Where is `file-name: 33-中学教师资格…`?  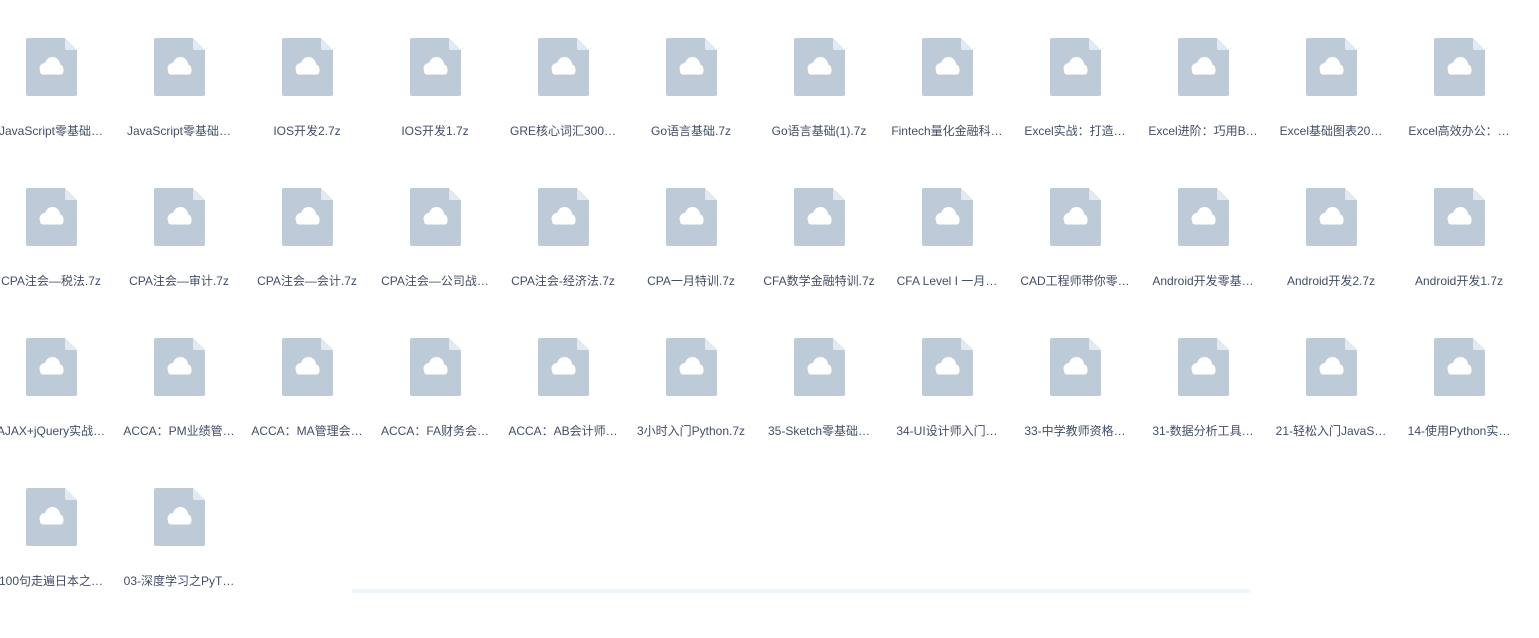
file-name: 33-中学教师资格… is located at coordinates (1075, 431).